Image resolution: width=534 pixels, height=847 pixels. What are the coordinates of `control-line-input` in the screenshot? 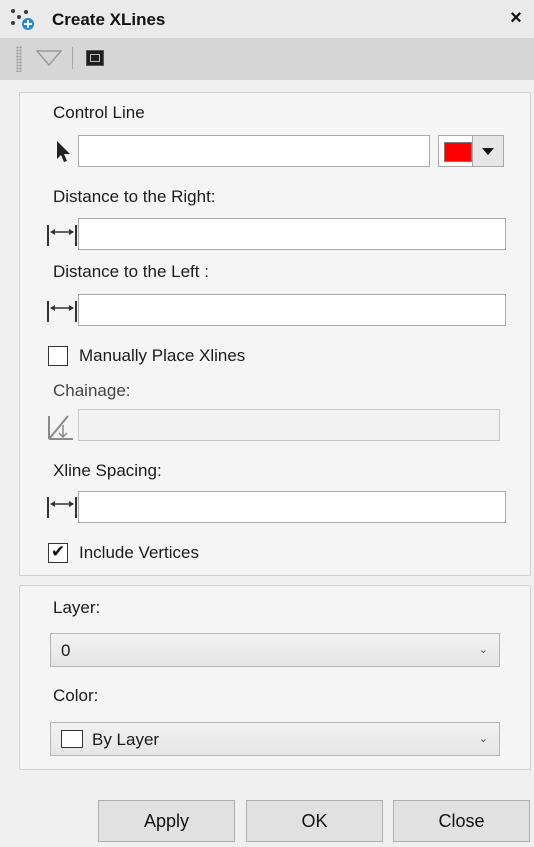 It's located at (254, 151).